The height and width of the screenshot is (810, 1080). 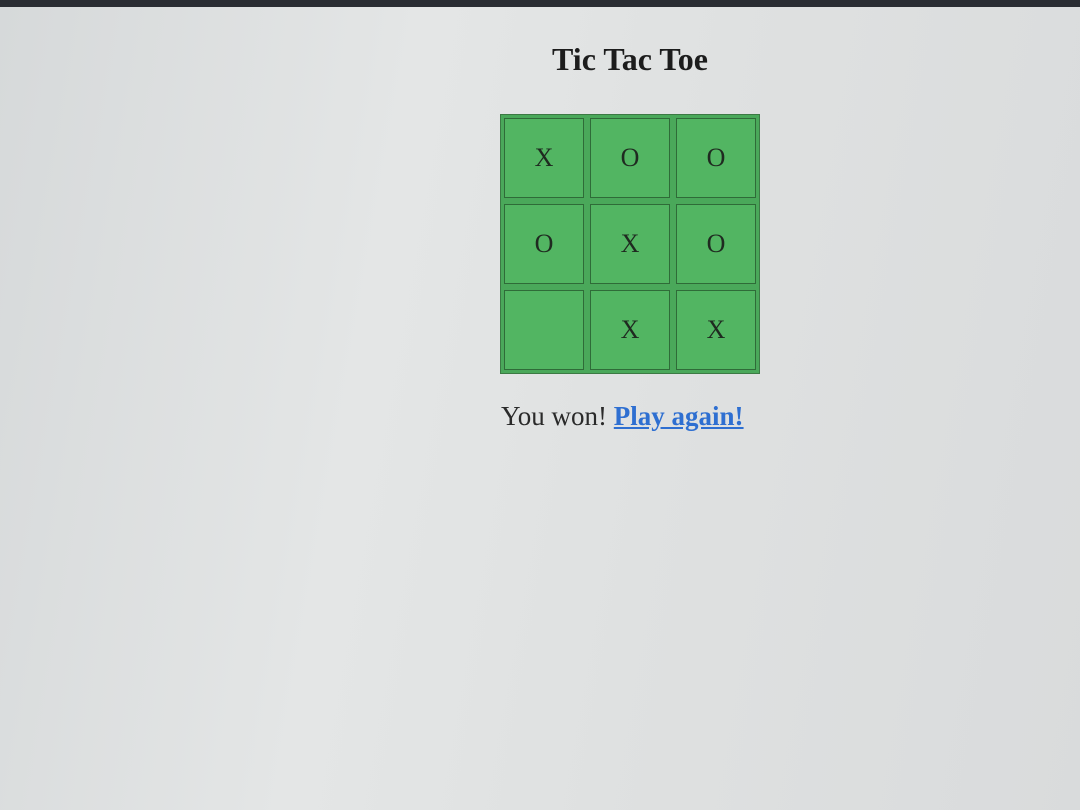 What do you see at coordinates (630, 59) in the screenshot?
I see `page-title: Tic Tac Toe` at bounding box center [630, 59].